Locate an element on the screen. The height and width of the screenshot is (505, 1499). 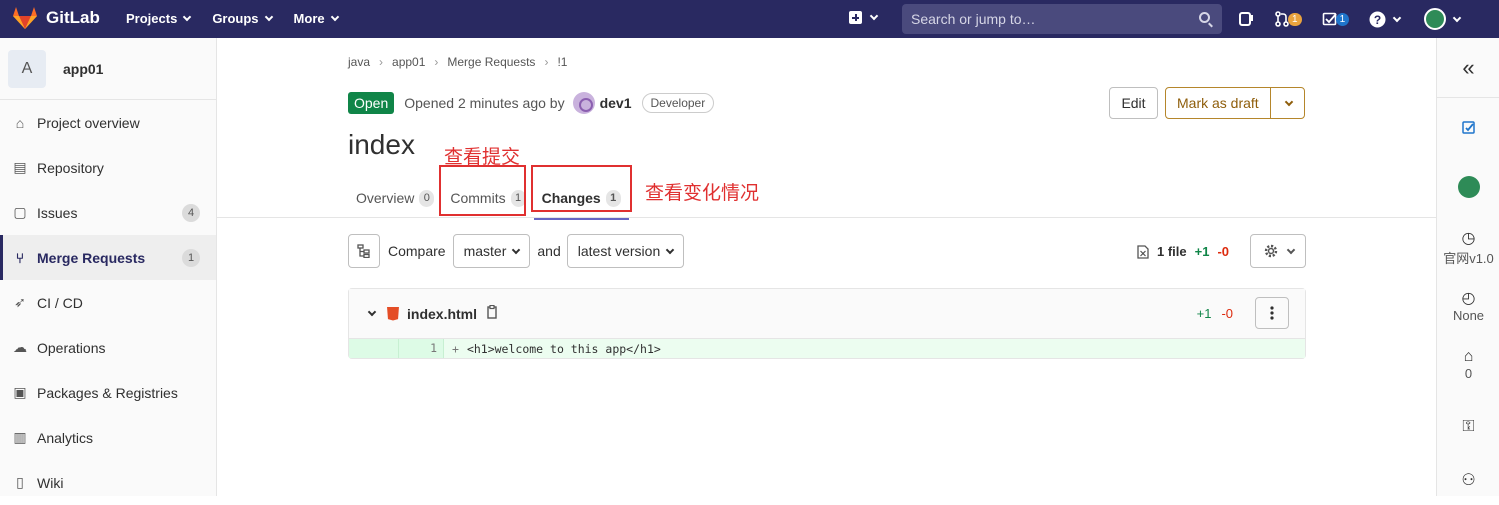
diff-settings-button is located at coordinates (1278, 251).